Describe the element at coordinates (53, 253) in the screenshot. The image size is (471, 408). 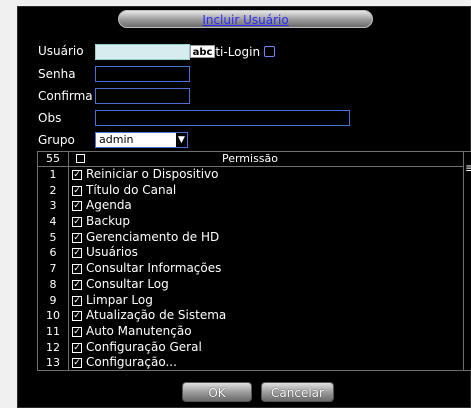
I see `permission-number: 6` at that location.